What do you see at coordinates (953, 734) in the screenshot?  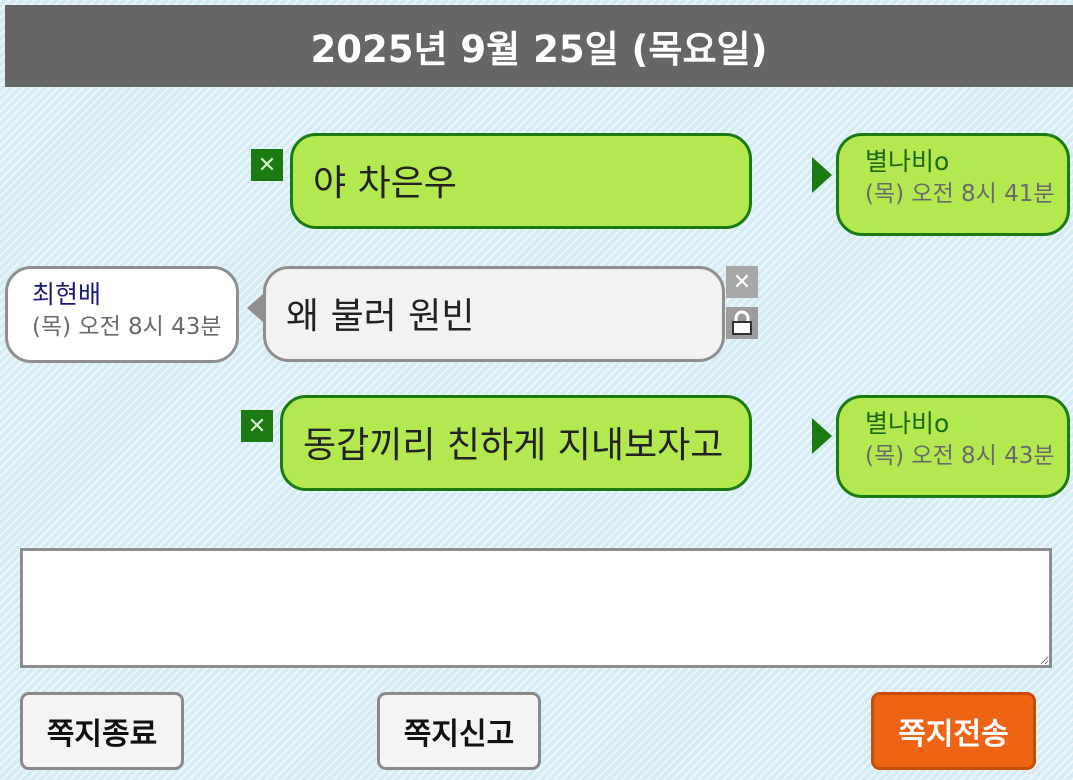 I see `send-label: 쪽지전송` at bounding box center [953, 734].